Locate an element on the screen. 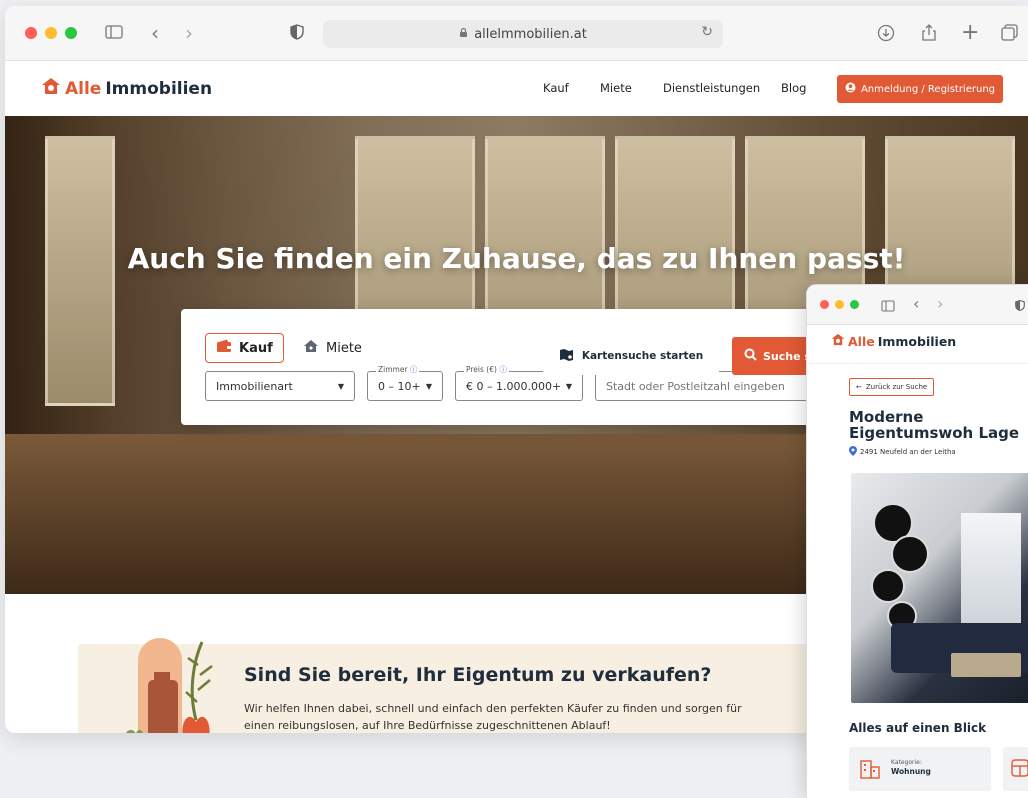  back-to-search-label: Zurück zur Suche is located at coordinates (896, 387).